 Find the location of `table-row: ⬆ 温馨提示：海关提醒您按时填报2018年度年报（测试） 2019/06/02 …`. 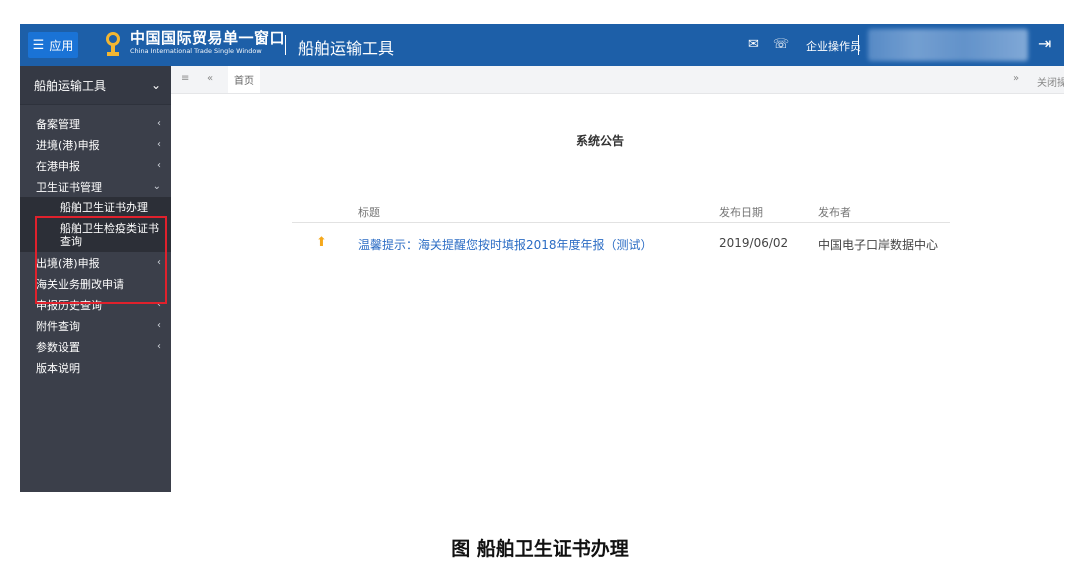

table-row: ⬆ 温馨提示：海关提醒您按时填报2018年度年报（测试） 2019/06/02 … is located at coordinates (621, 244).